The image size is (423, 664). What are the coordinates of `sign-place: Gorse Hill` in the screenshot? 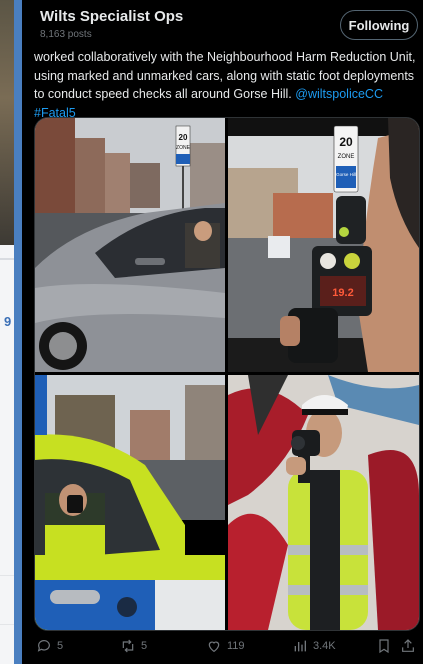 It's located at (346, 174).